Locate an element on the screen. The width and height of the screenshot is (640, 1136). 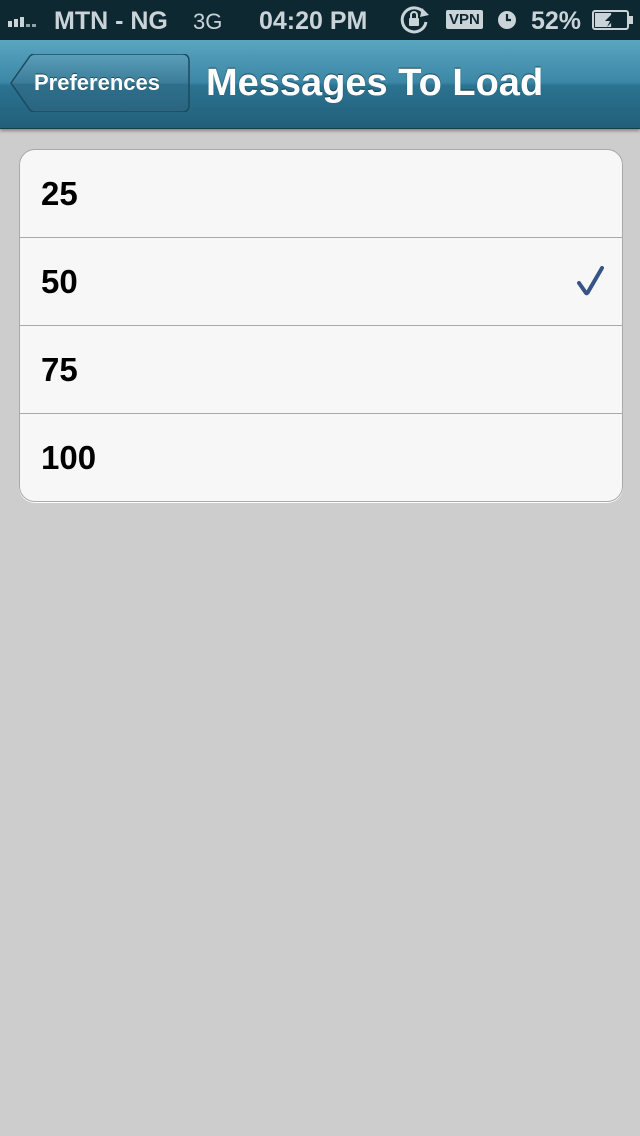
network-type: 3G is located at coordinates (208, 21).